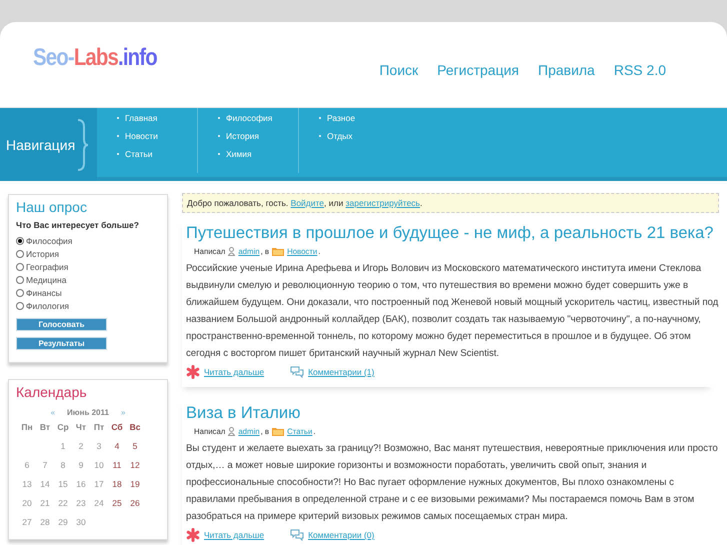 This screenshot has height=545, width=727. I want to click on nav-link: Химия, so click(253, 154).